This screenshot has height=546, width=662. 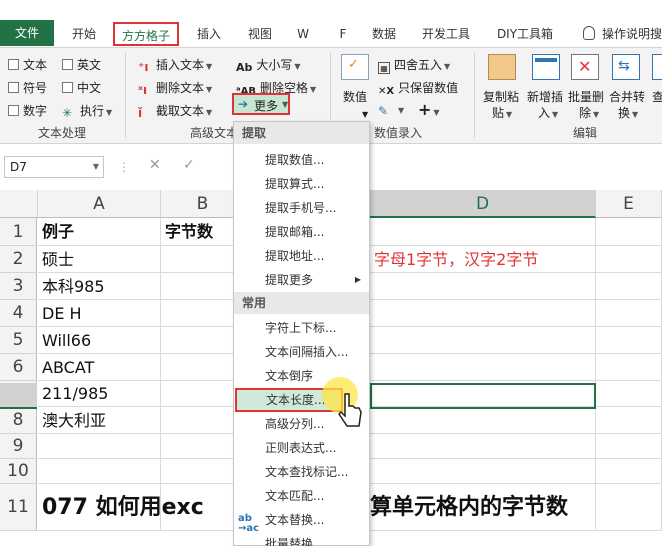 What do you see at coordinates (261, 104) in the screenshot?
I see `more-button: ➔ 更多 ▼` at bounding box center [261, 104].